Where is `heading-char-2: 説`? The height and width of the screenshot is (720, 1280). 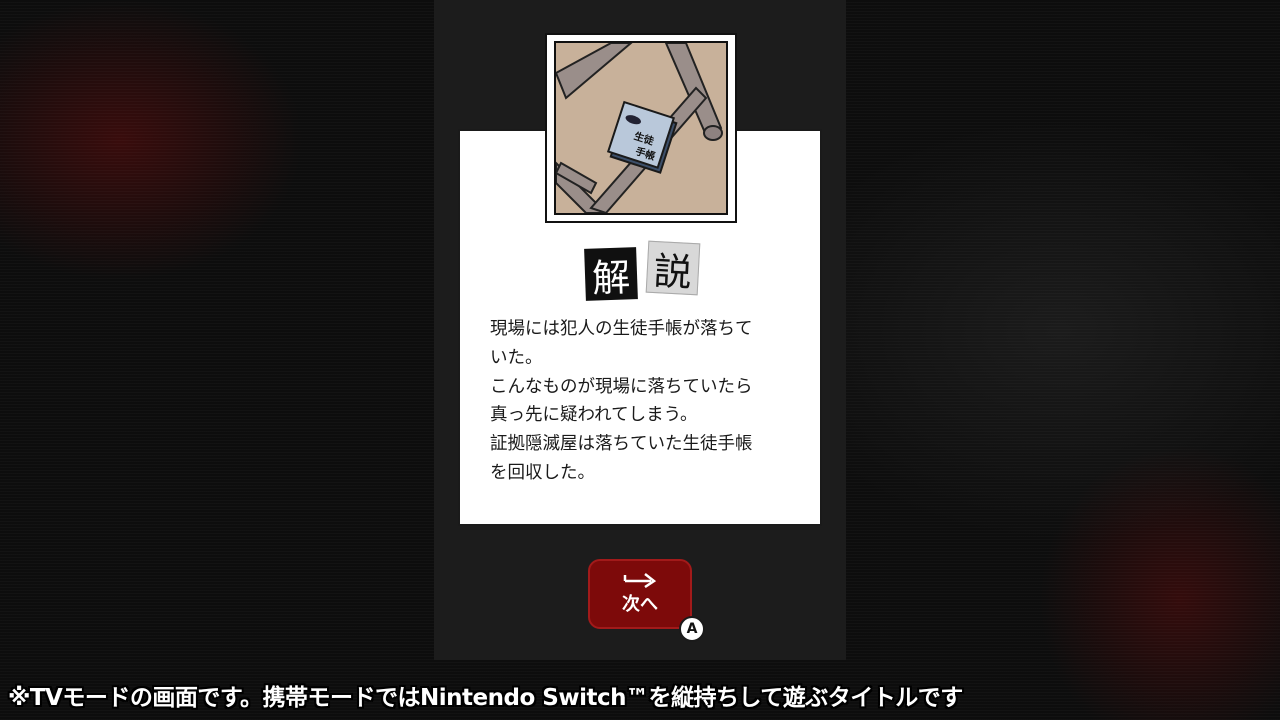
heading-char-2: 説 is located at coordinates (673, 268).